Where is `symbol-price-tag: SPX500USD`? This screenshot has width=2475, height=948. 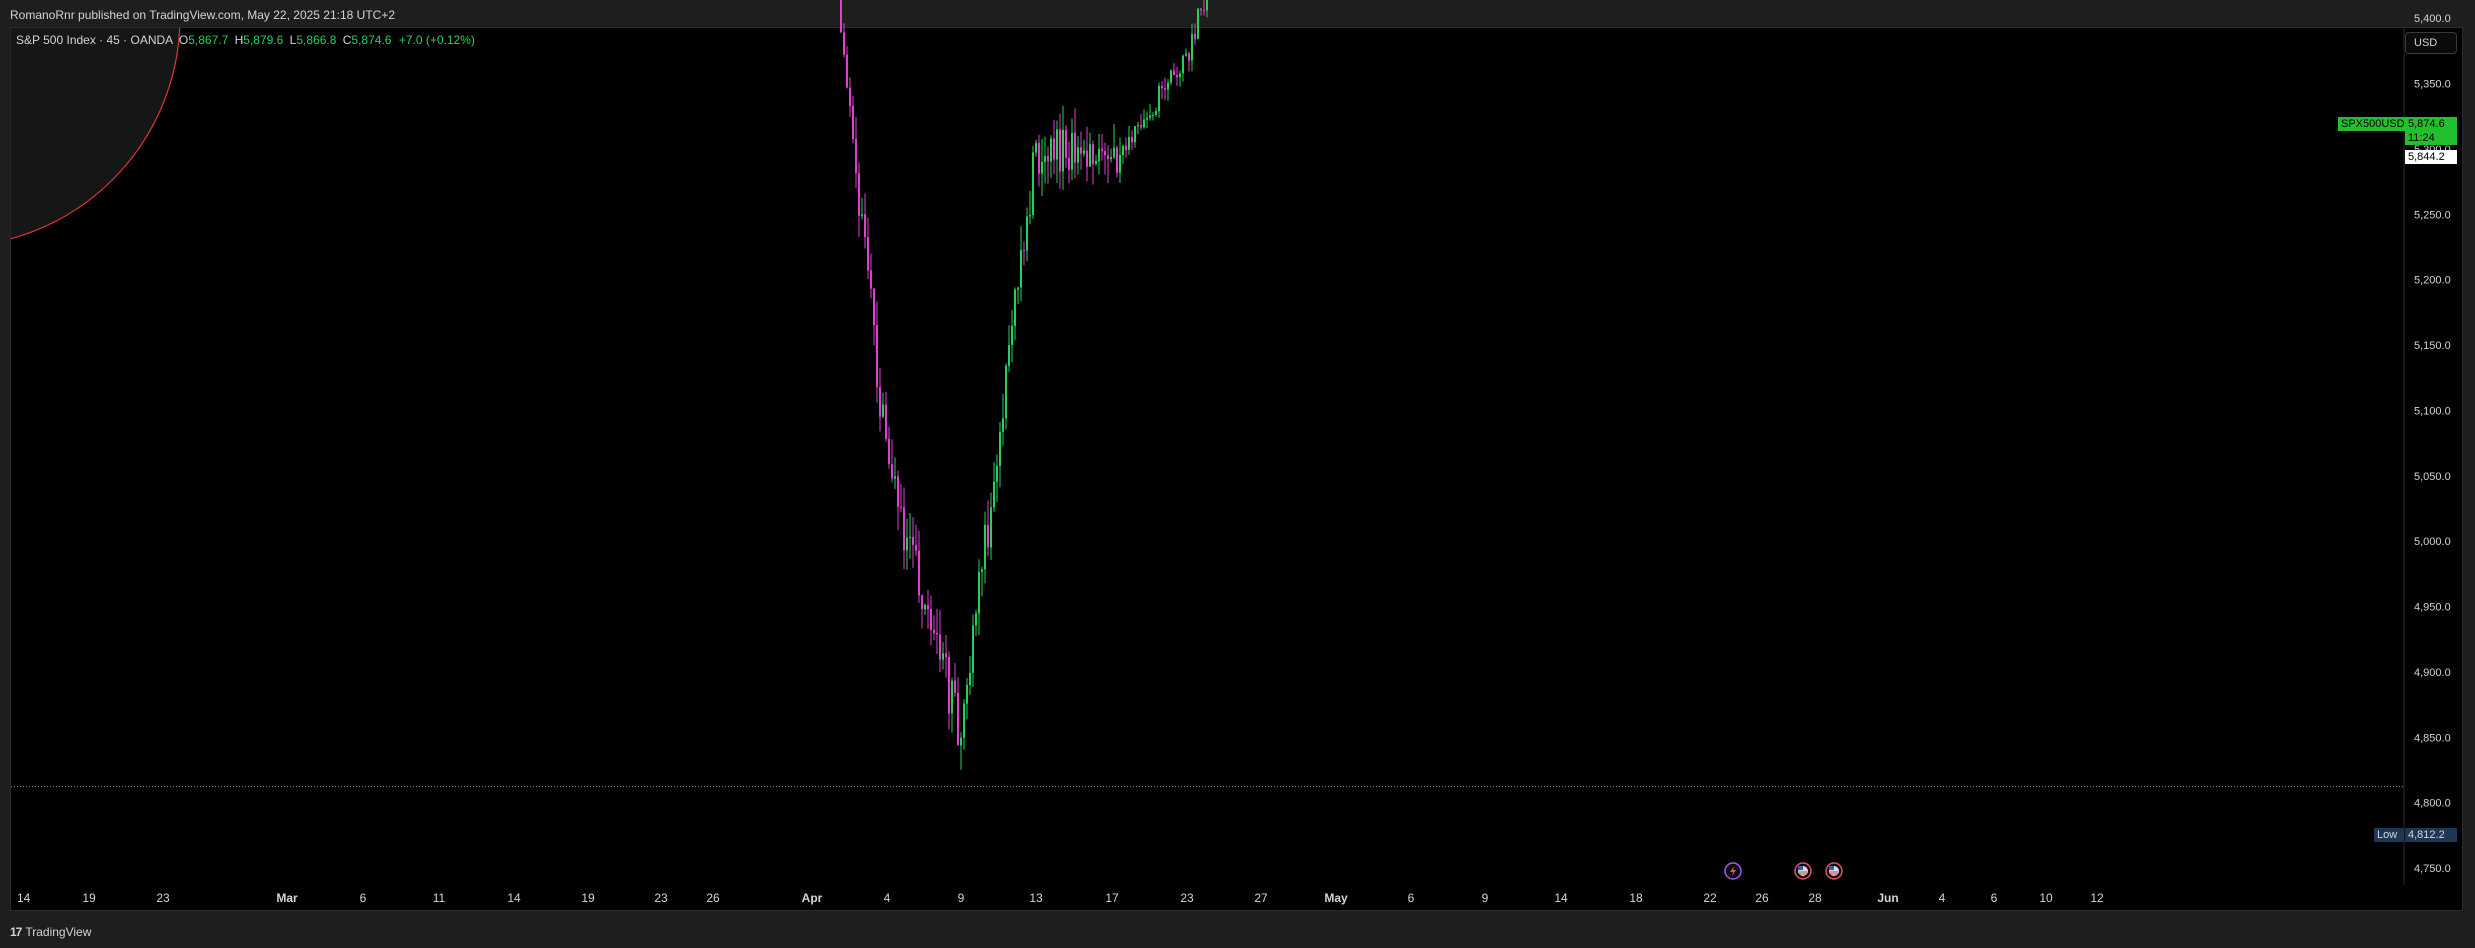
symbol-price-tag: SPX500USD is located at coordinates (2373, 124).